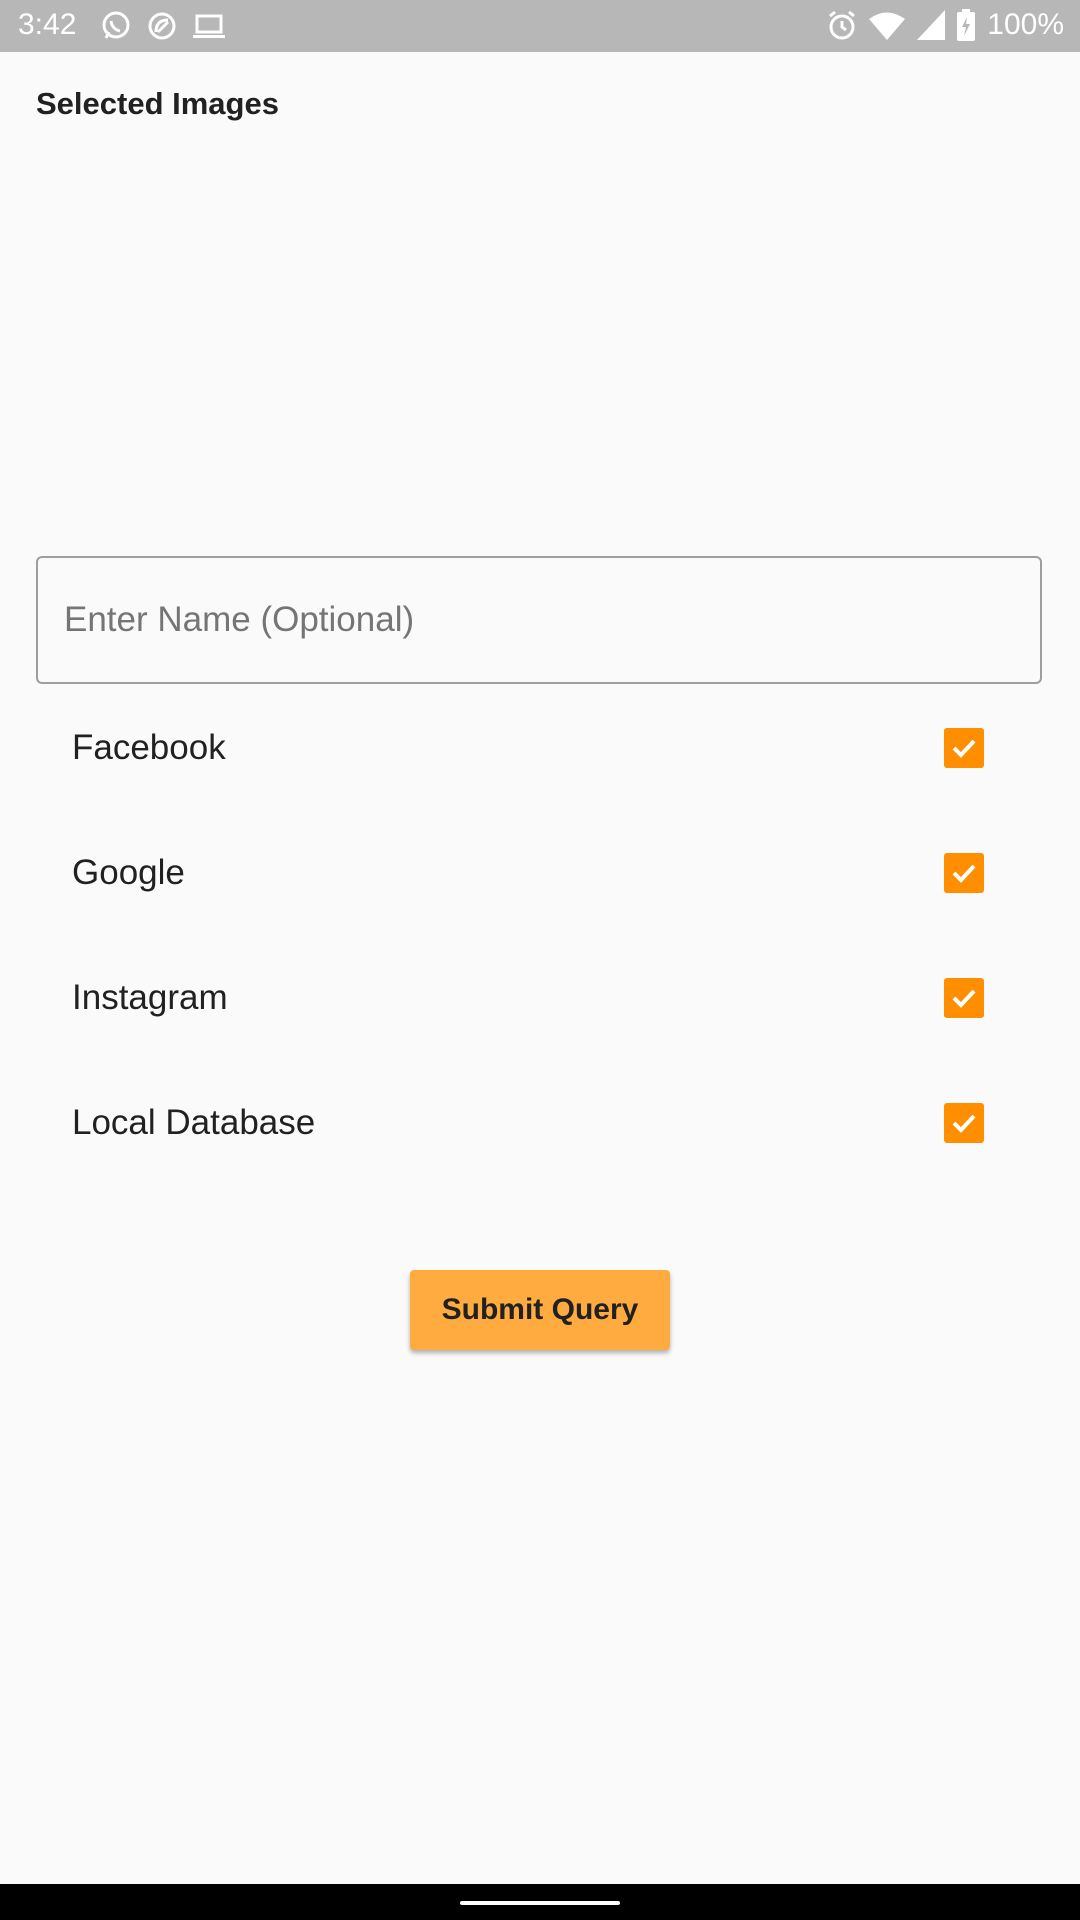 The image size is (1080, 1920). I want to click on status-time: 3:42, so click(47, 24).